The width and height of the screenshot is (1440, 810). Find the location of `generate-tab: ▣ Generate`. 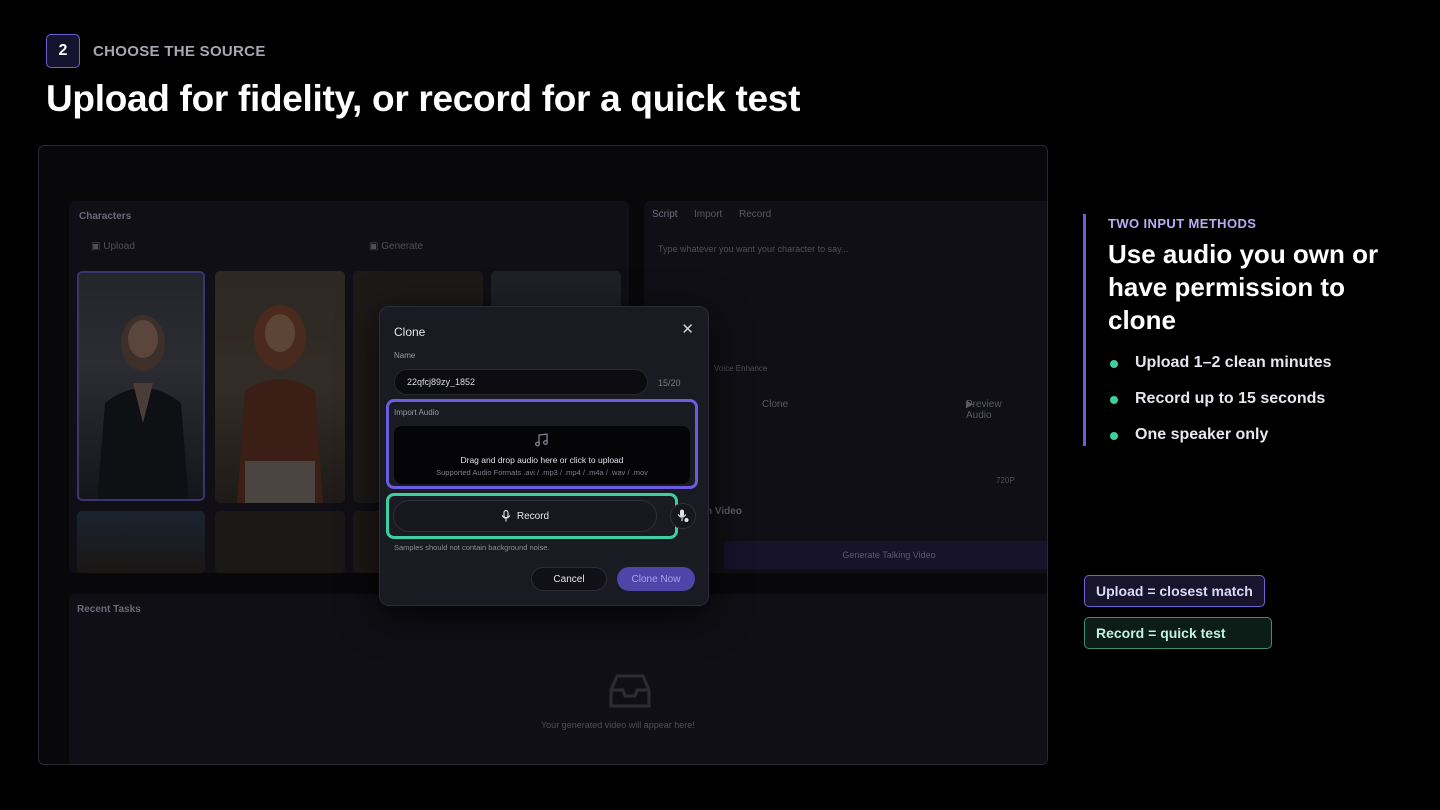

generate-tab: ▣ Generate is located at coordinates (396, 246).